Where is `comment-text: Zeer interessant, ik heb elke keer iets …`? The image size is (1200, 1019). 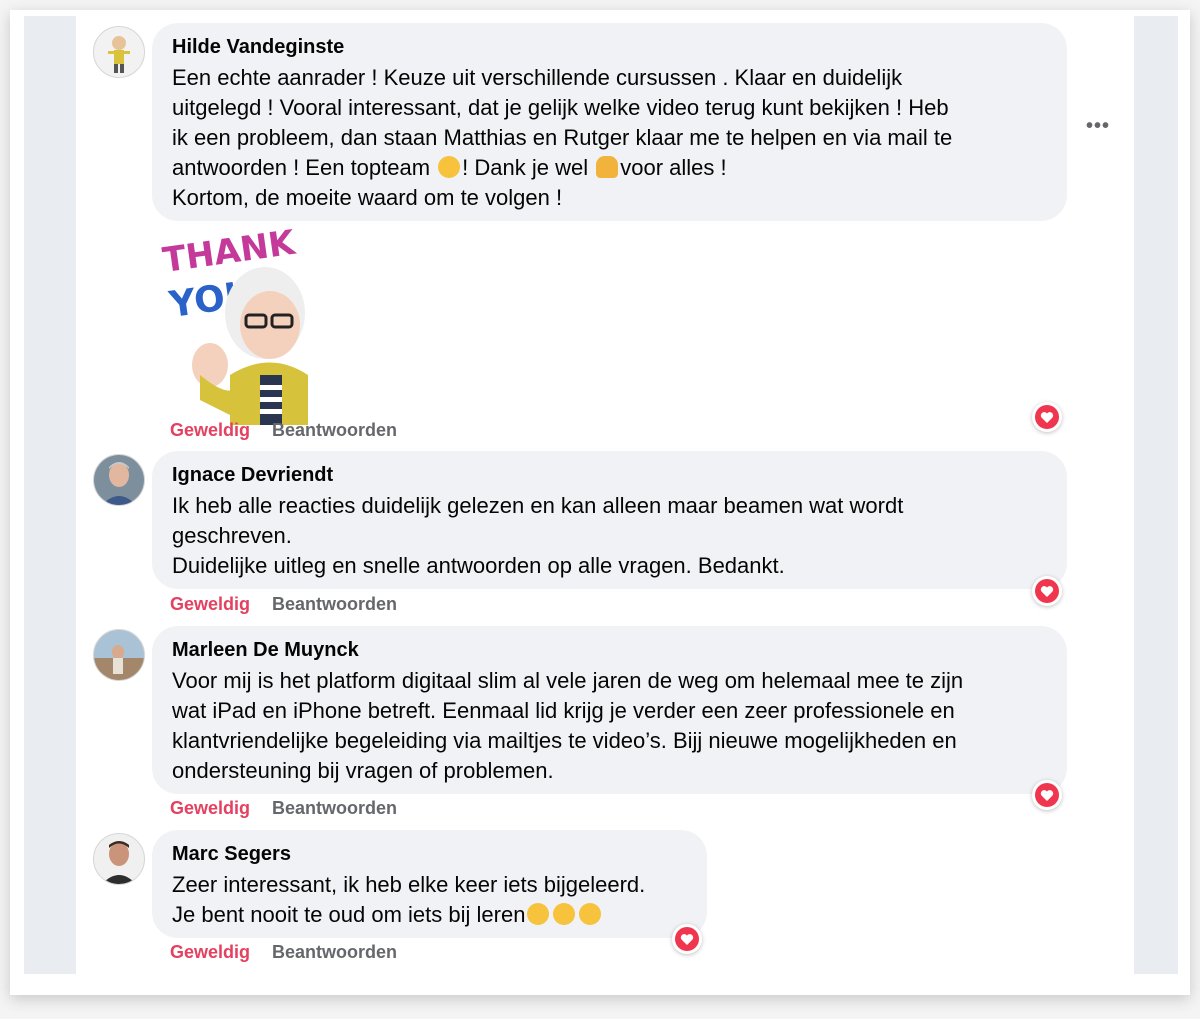 comment-text: Zeer interessant, ik heb elke keer iets … is located at coordinates (409, 899).